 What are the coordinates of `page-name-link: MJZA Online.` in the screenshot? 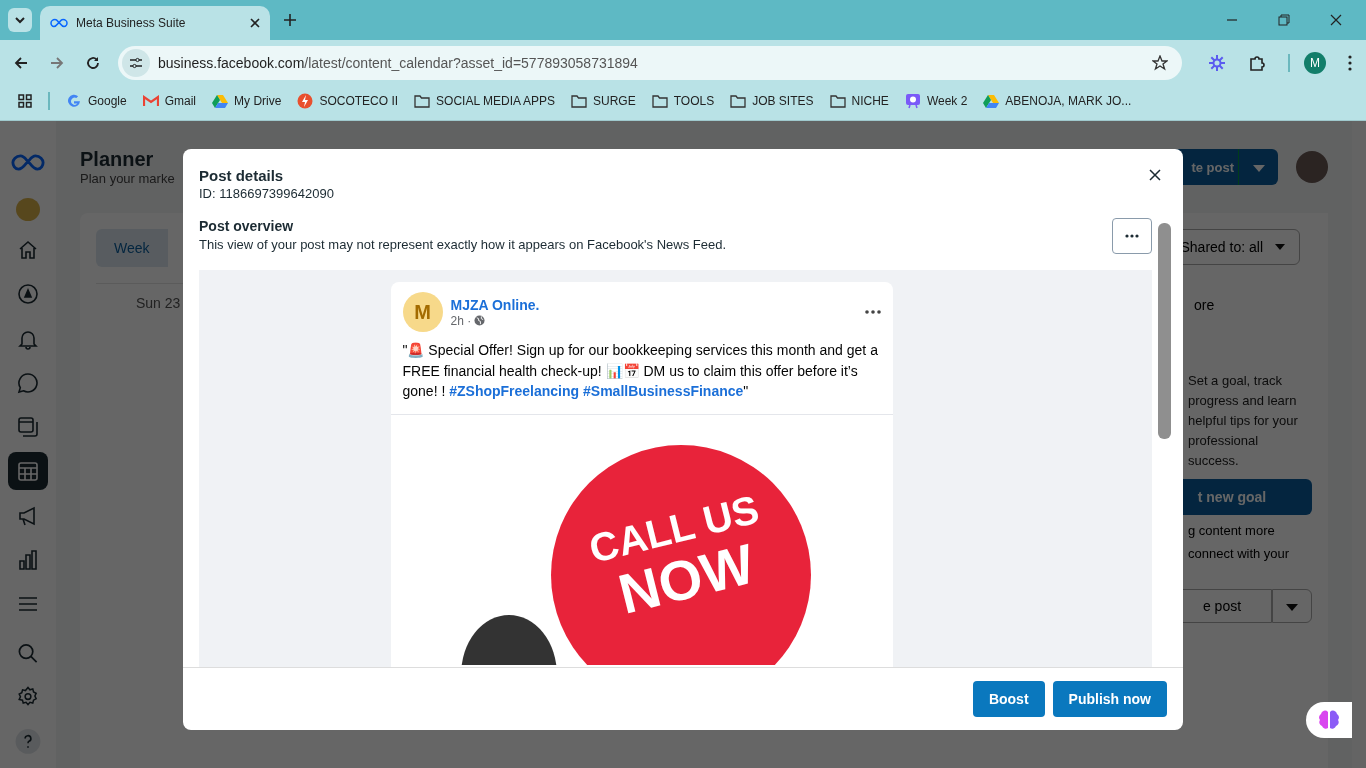 It's located at (495, 304).